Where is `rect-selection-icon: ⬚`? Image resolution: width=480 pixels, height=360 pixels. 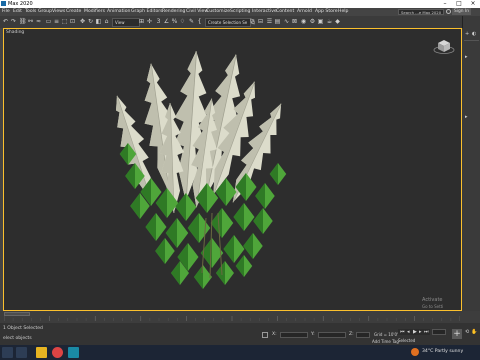
rect-selection-icon: ⬚ is located at coordinates (64, 21).